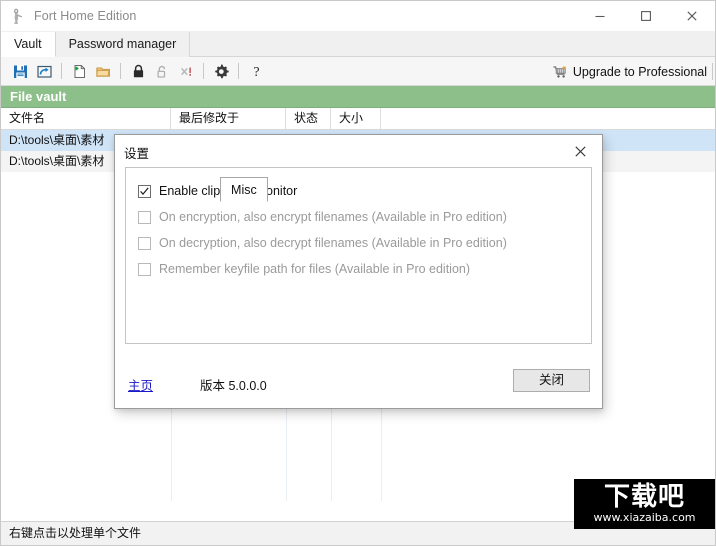  I want to click on file-list-header: 文件名 最后修改于 状态 大小, so click(358, 119).